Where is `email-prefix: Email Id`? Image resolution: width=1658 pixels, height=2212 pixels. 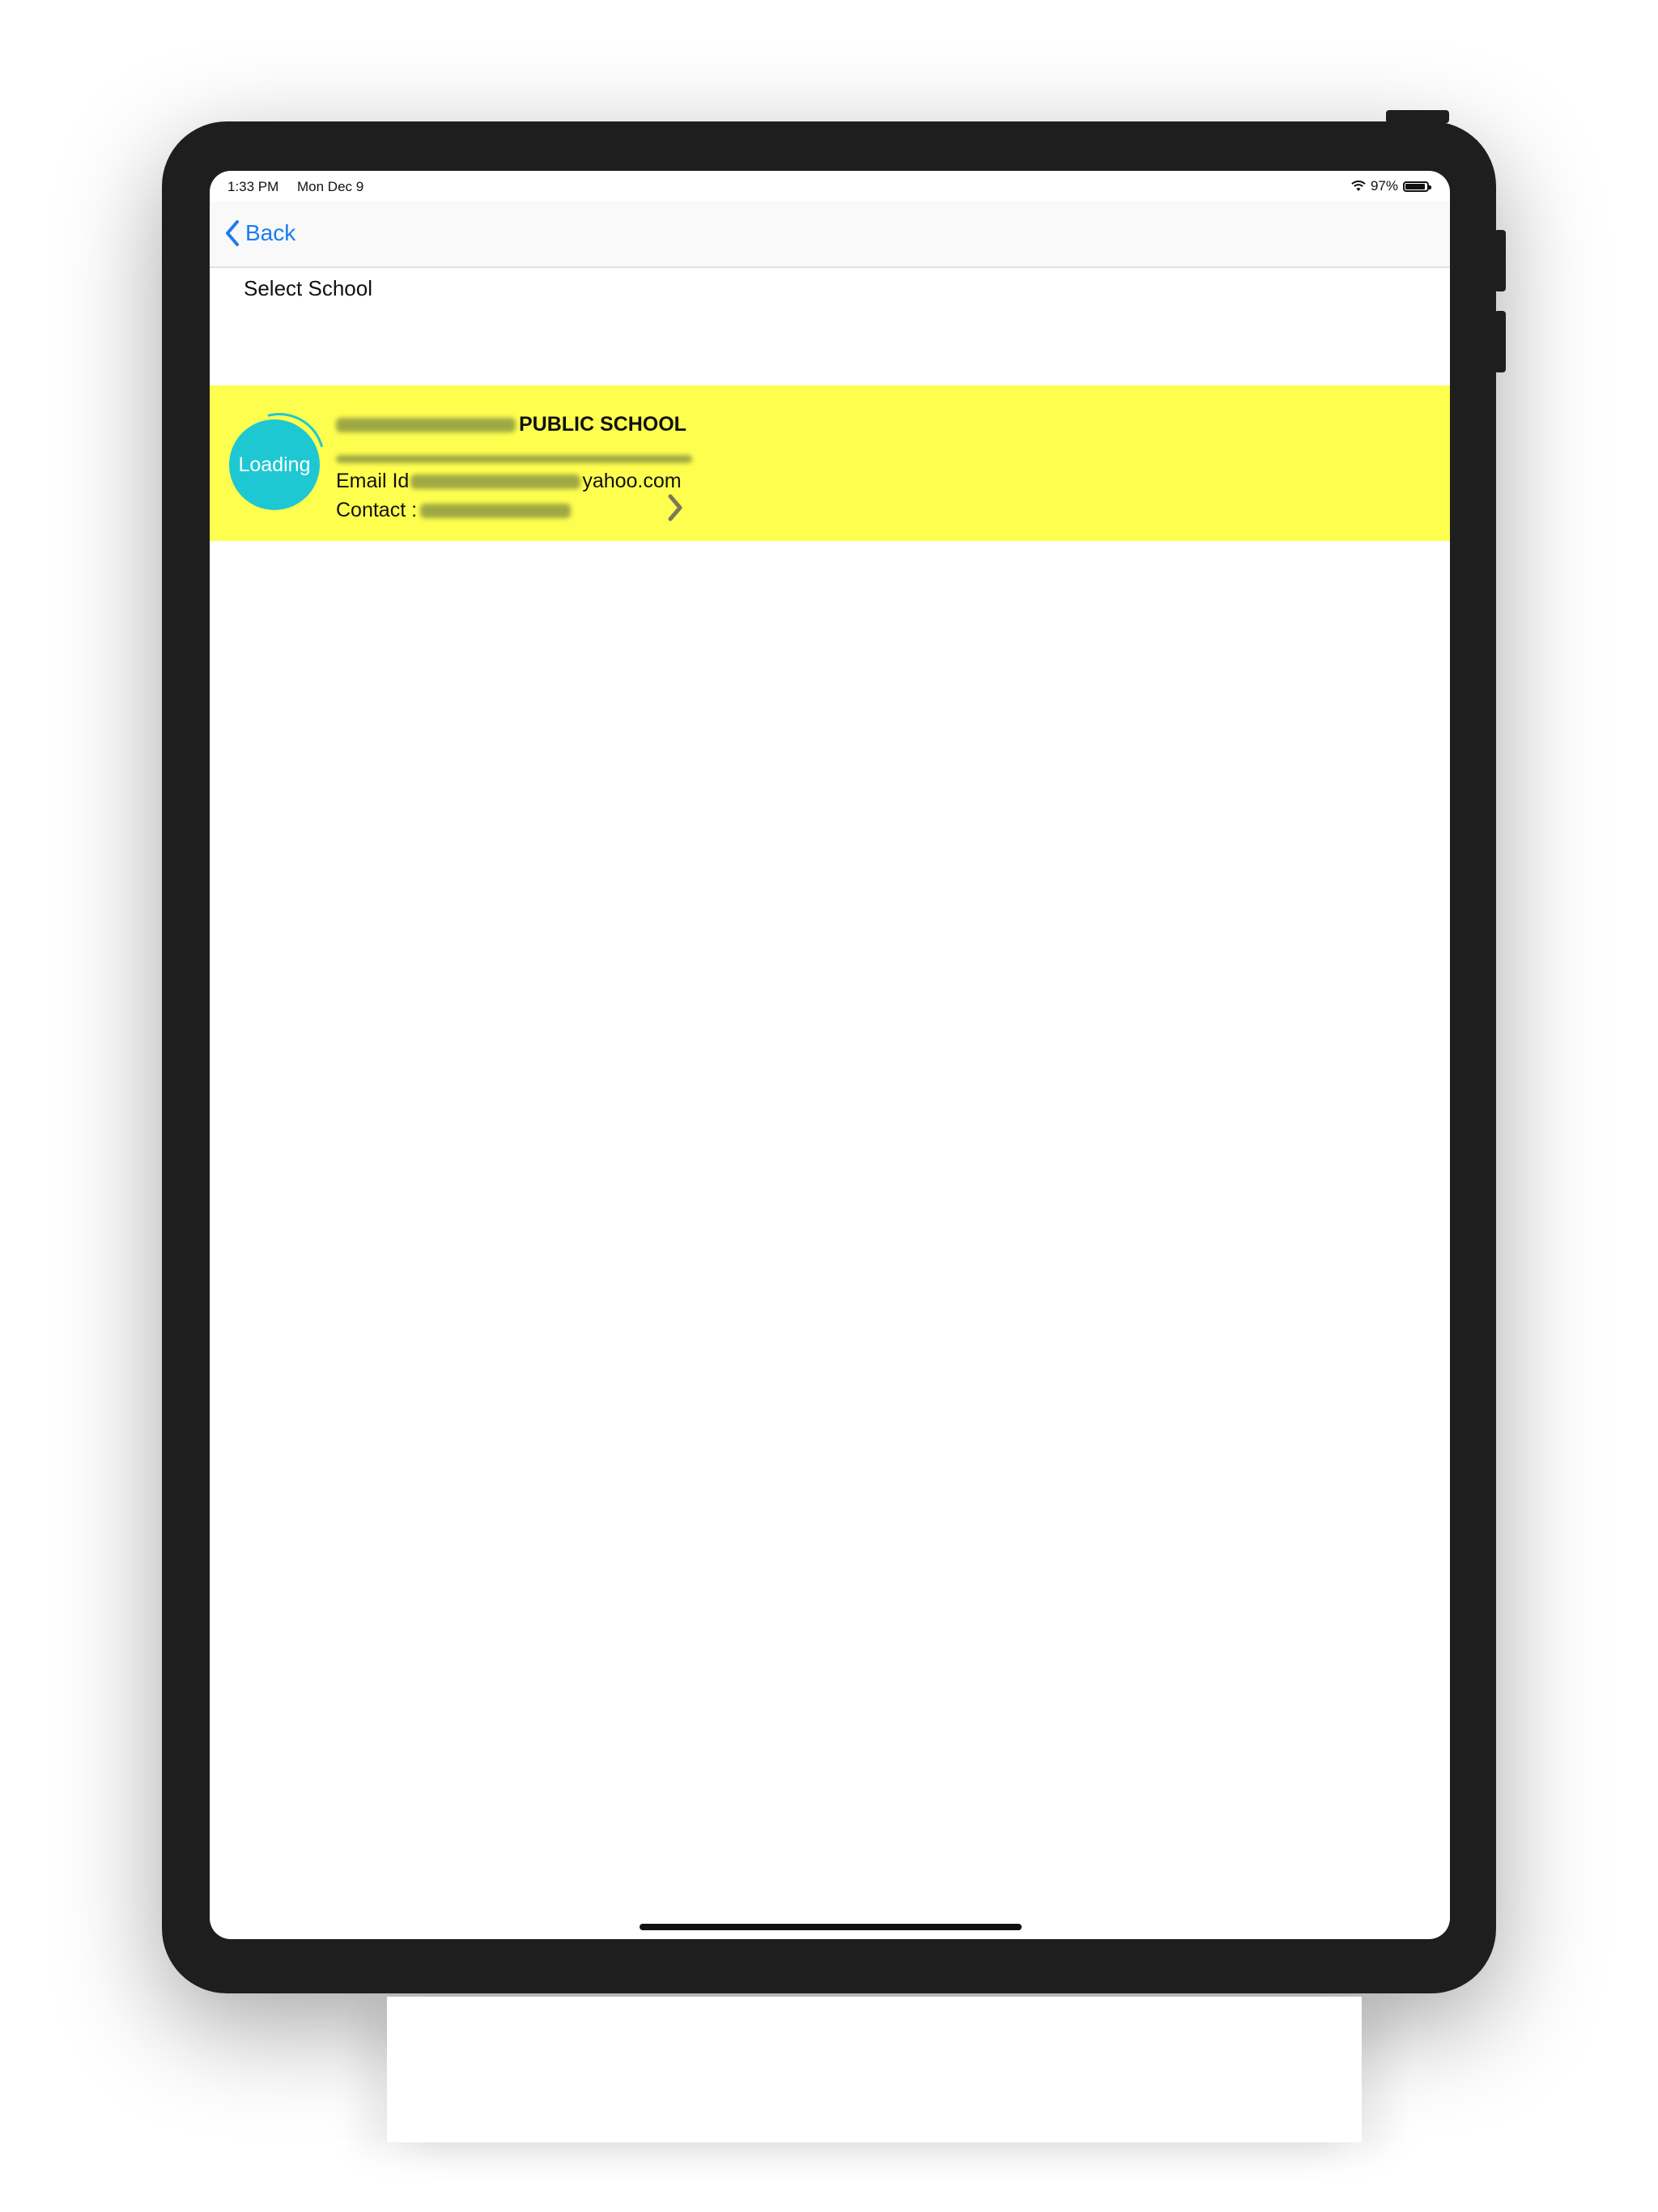
email-prefix: Email Id is located at coordinates (373, 481).